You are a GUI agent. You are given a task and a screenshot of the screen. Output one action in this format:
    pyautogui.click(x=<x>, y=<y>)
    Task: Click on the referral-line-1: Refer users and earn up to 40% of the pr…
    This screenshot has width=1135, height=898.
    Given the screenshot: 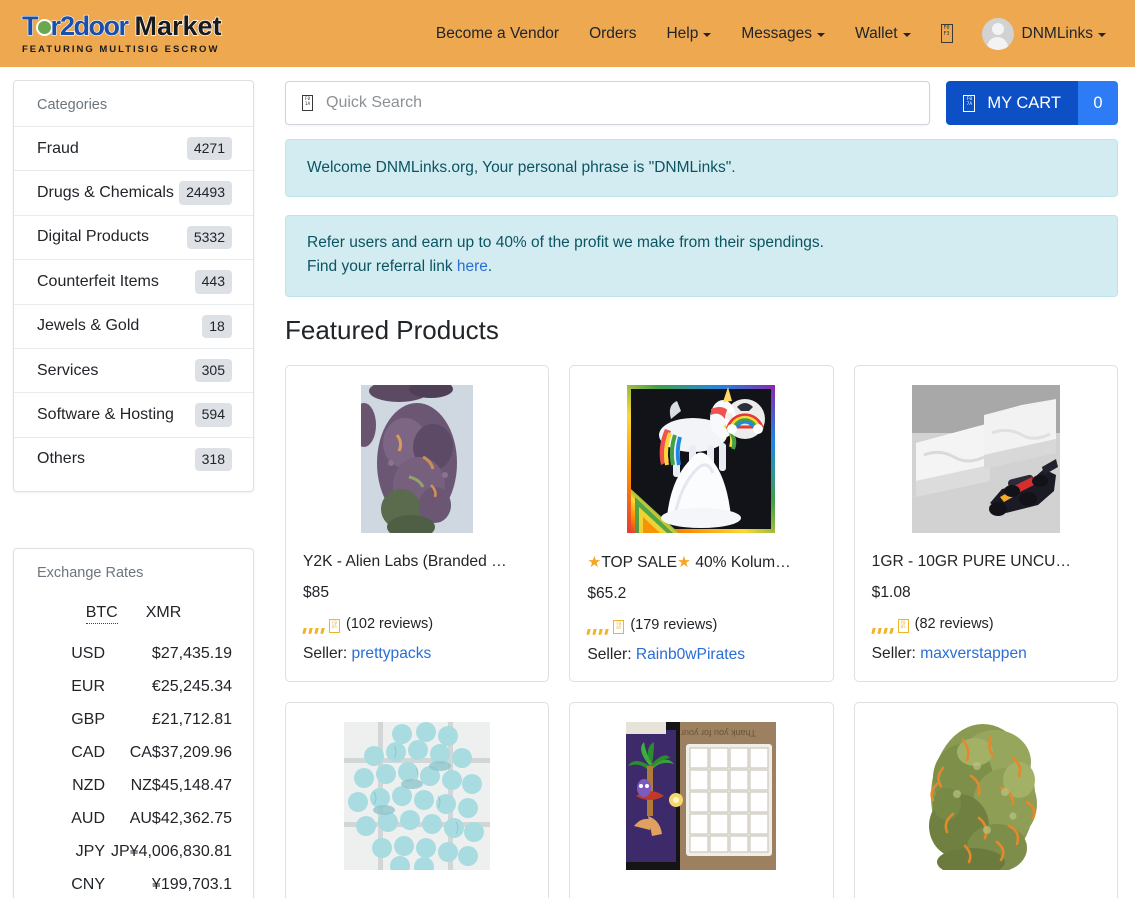 What is the action you would take?
    pyautogui.click(x=565, y=243)
    